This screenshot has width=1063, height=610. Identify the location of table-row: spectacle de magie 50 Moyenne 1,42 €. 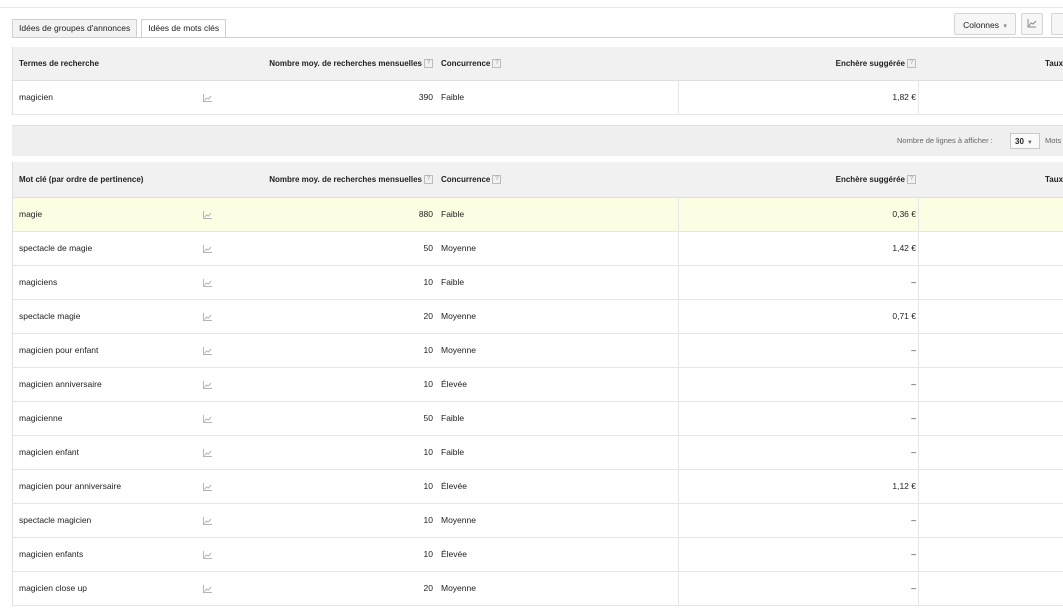
(538, 249).